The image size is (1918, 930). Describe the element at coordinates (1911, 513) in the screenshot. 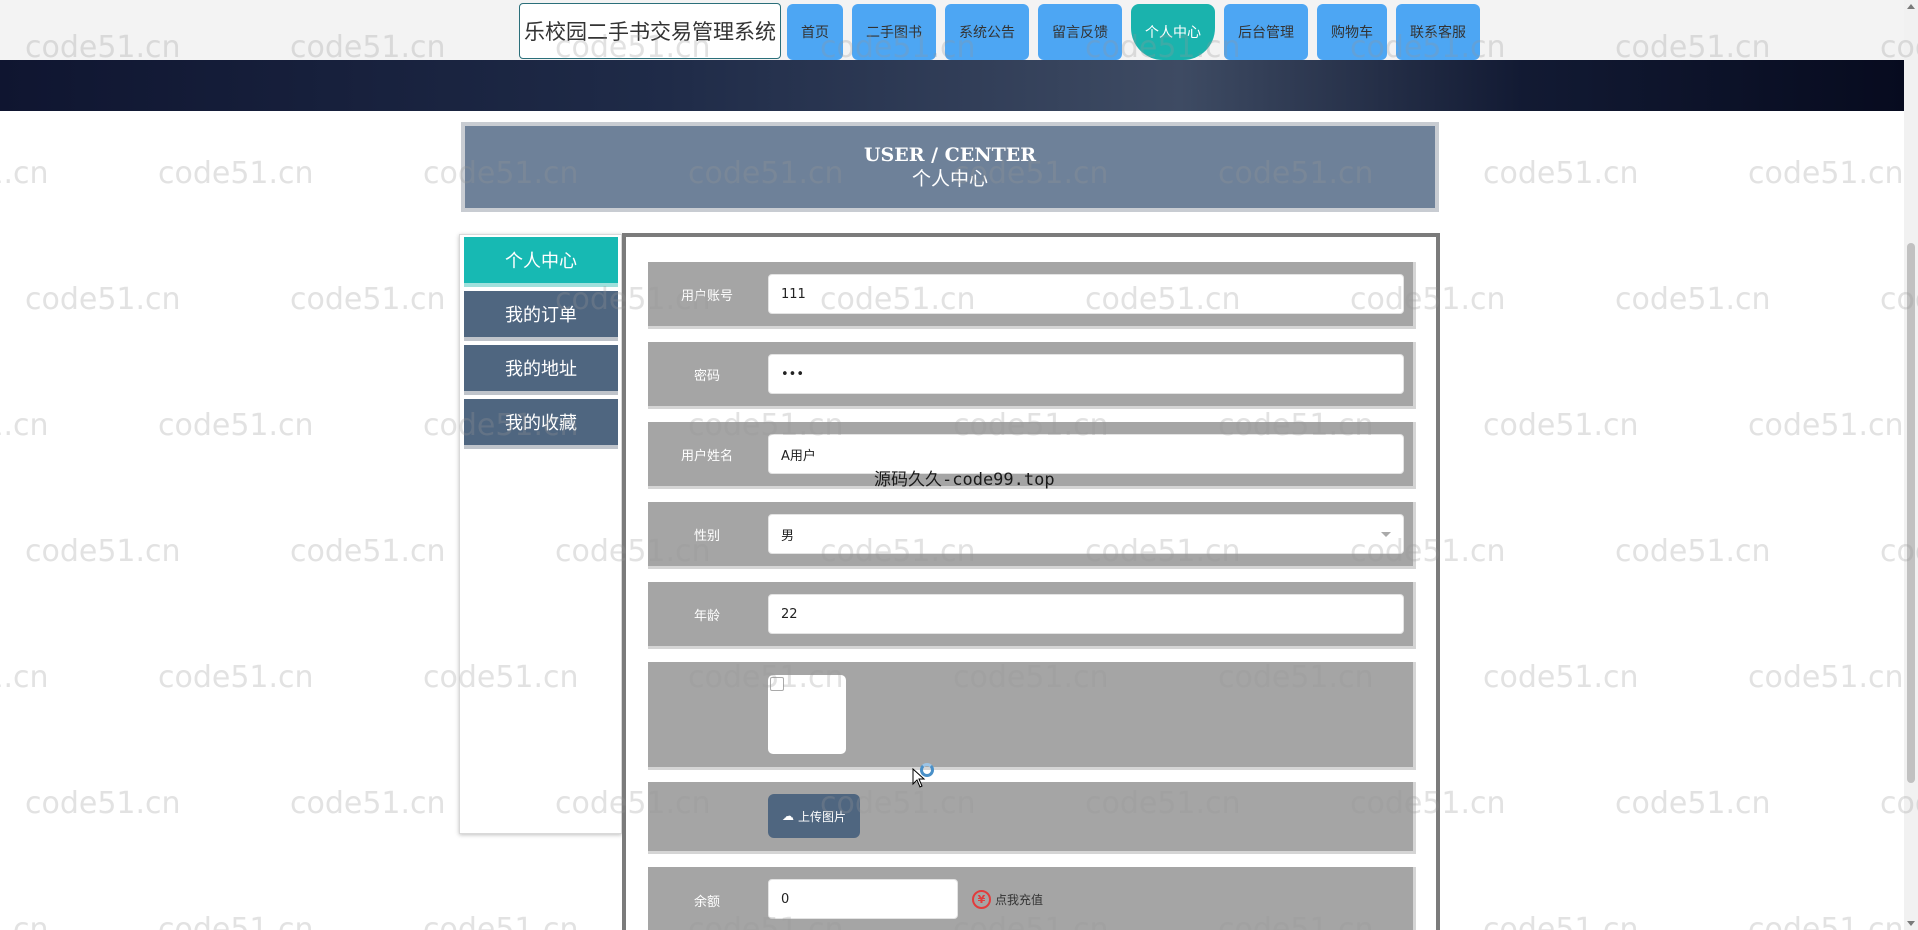

I see `scroll-thumb` at that location.